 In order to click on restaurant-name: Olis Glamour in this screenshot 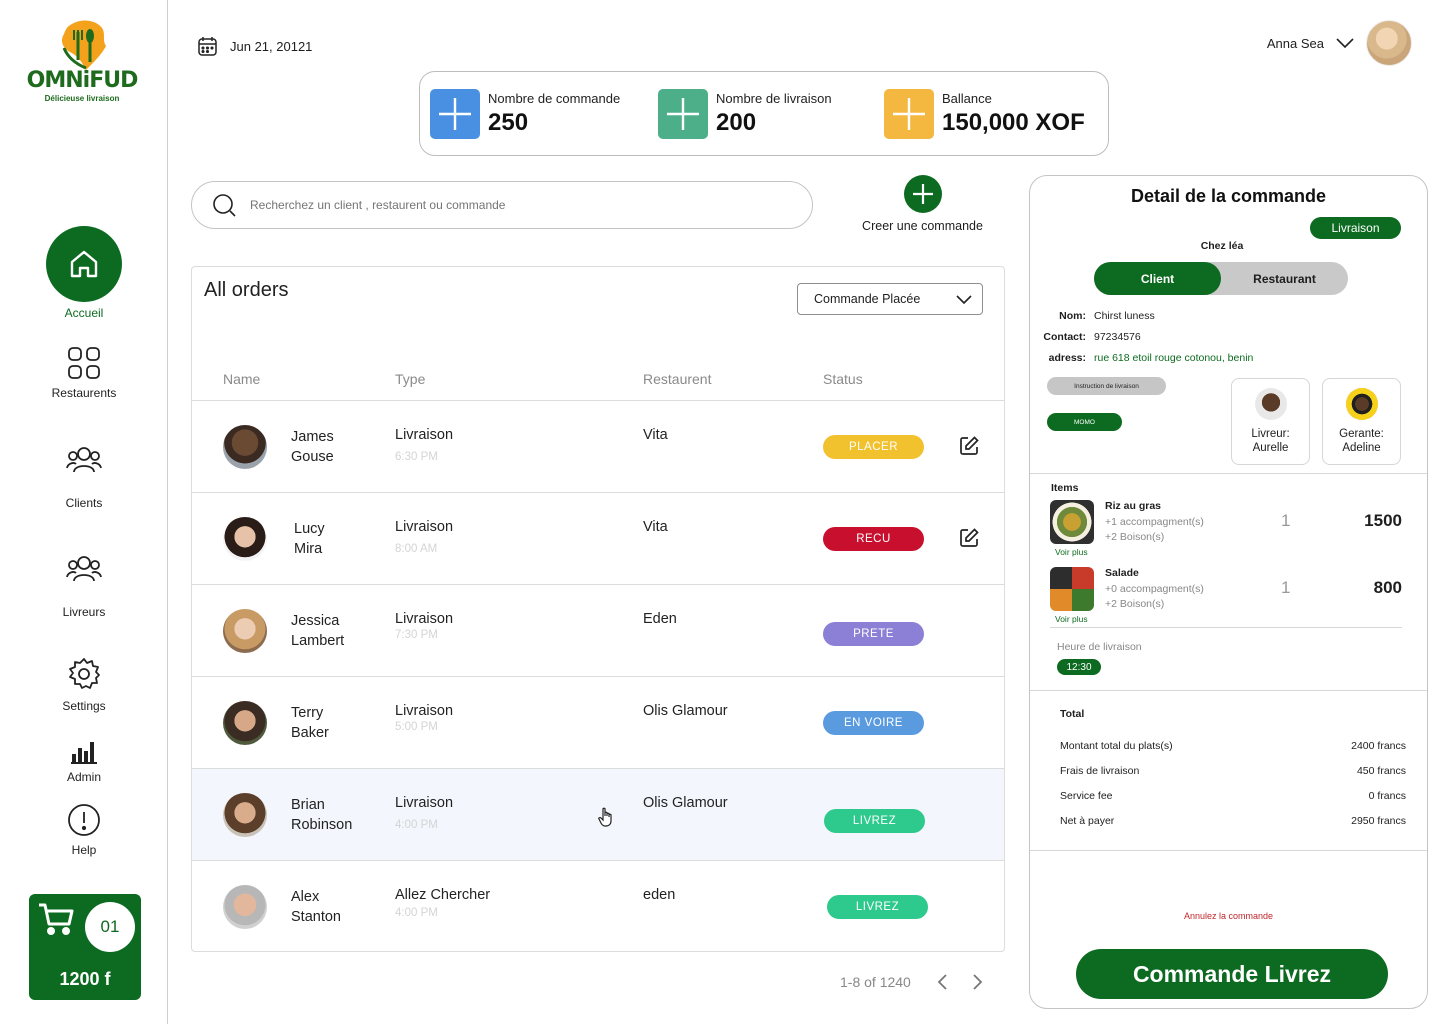, I will do `click(685, 711)`.